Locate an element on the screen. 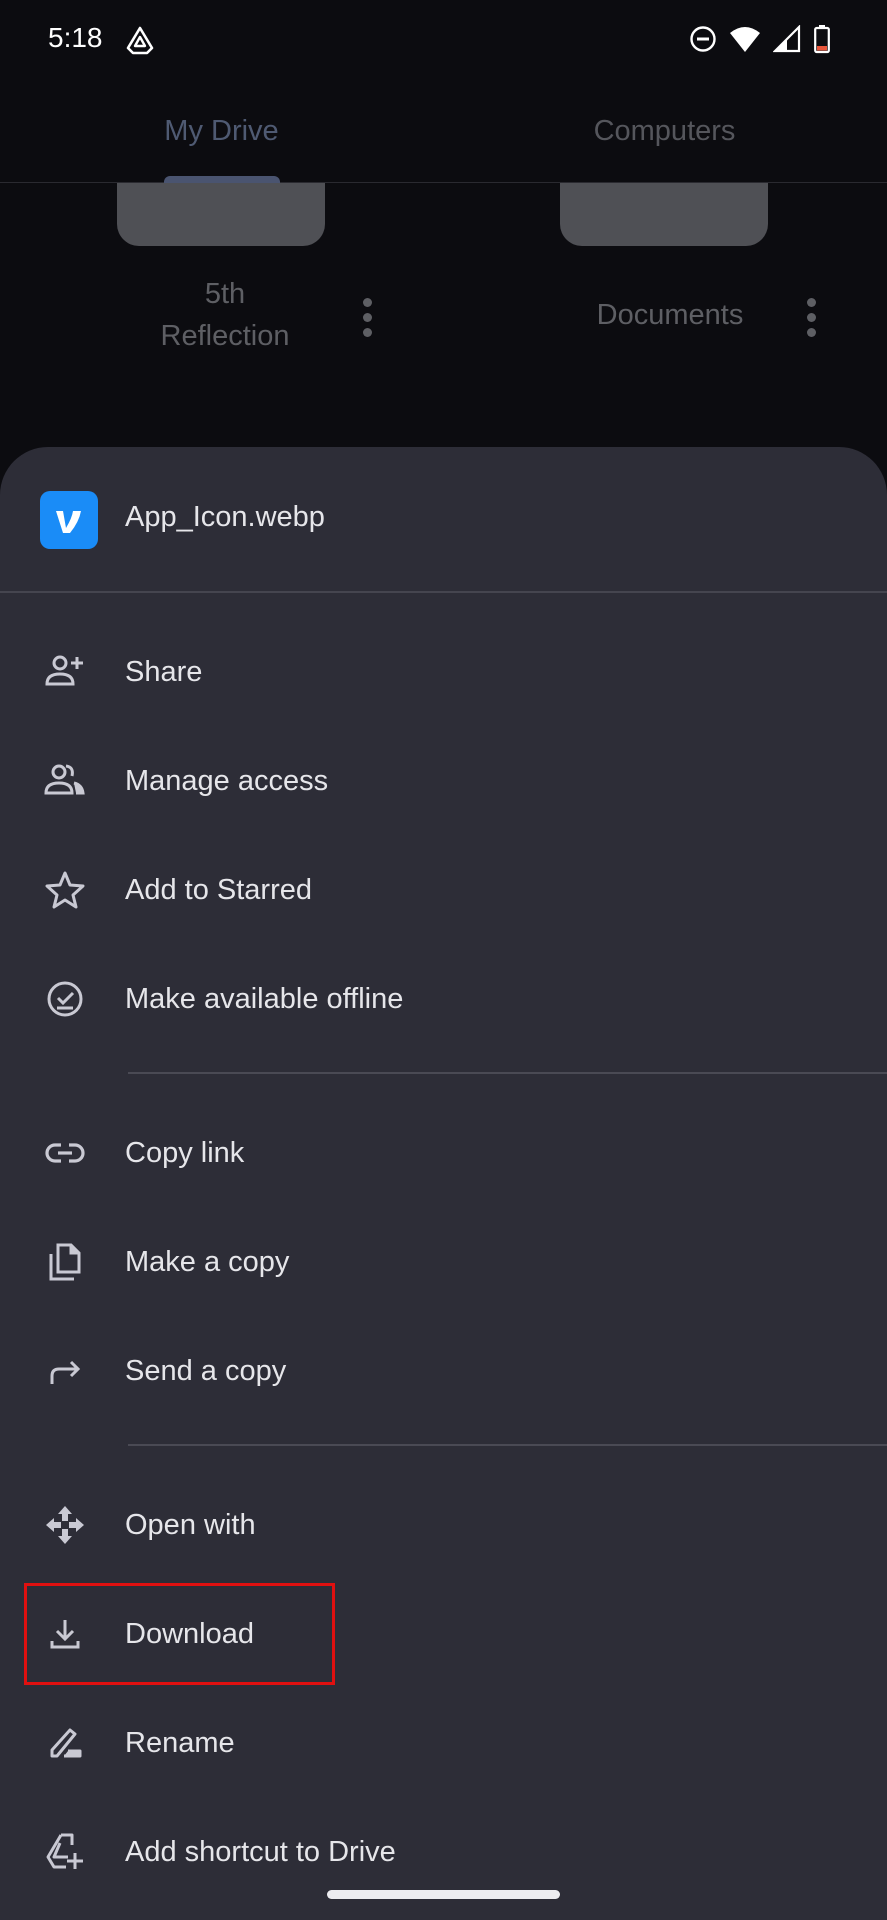  file-name: App_Icon.webp is located at coordinates (225, 517).